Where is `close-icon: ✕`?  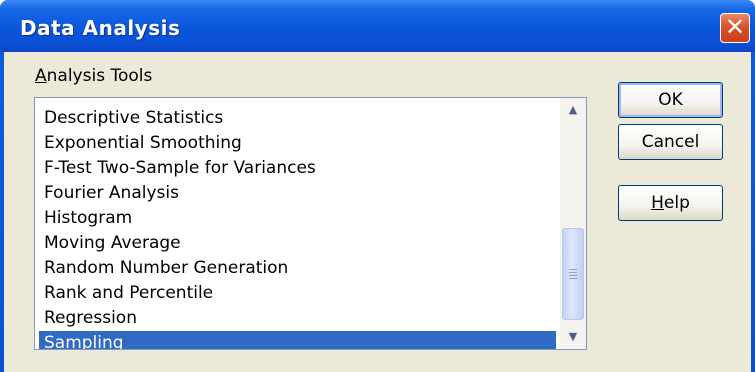
close-icon: ✕ is located at coordinates (735, 27).